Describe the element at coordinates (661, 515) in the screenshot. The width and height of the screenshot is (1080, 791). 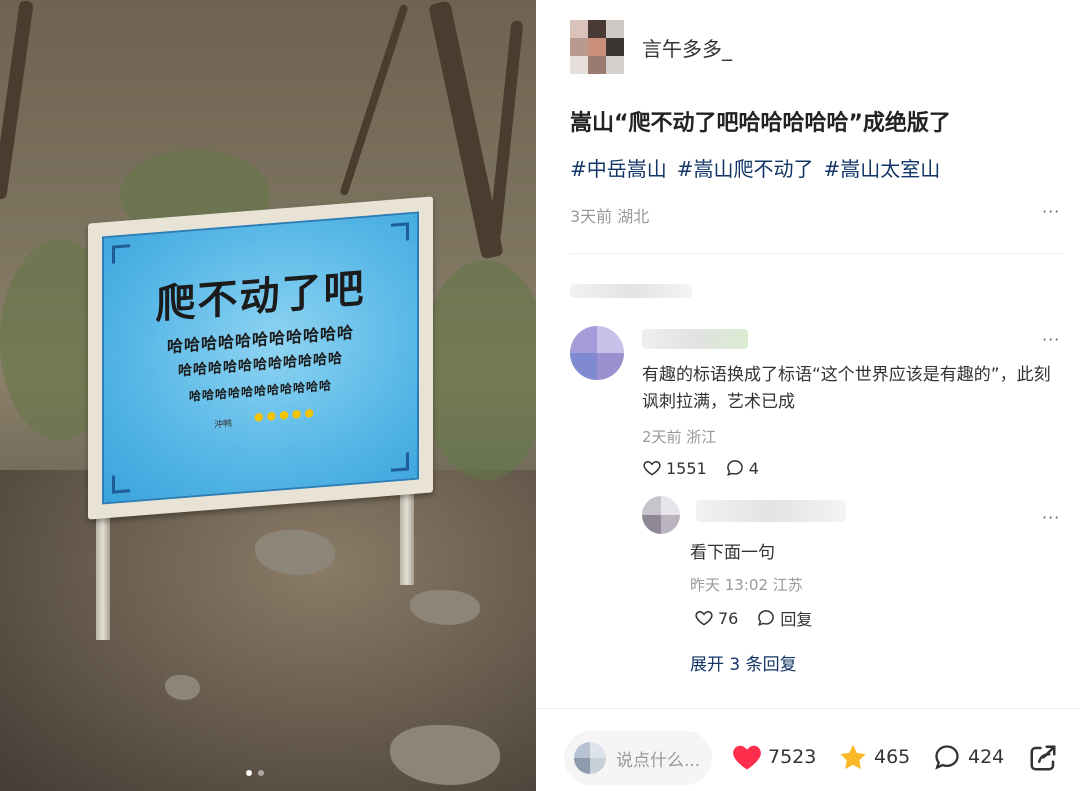
I see `replier-avatar` at that location.